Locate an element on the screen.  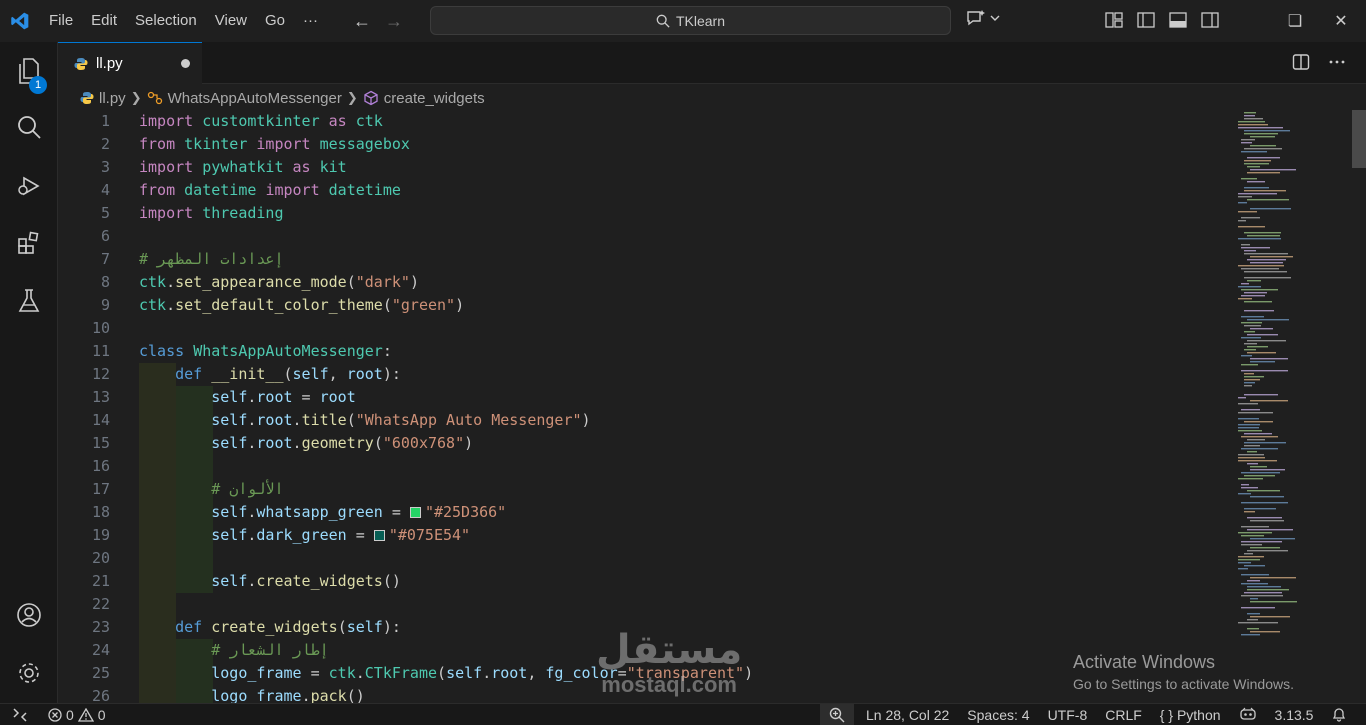
warning-icon is located at coordinates (85, 714).